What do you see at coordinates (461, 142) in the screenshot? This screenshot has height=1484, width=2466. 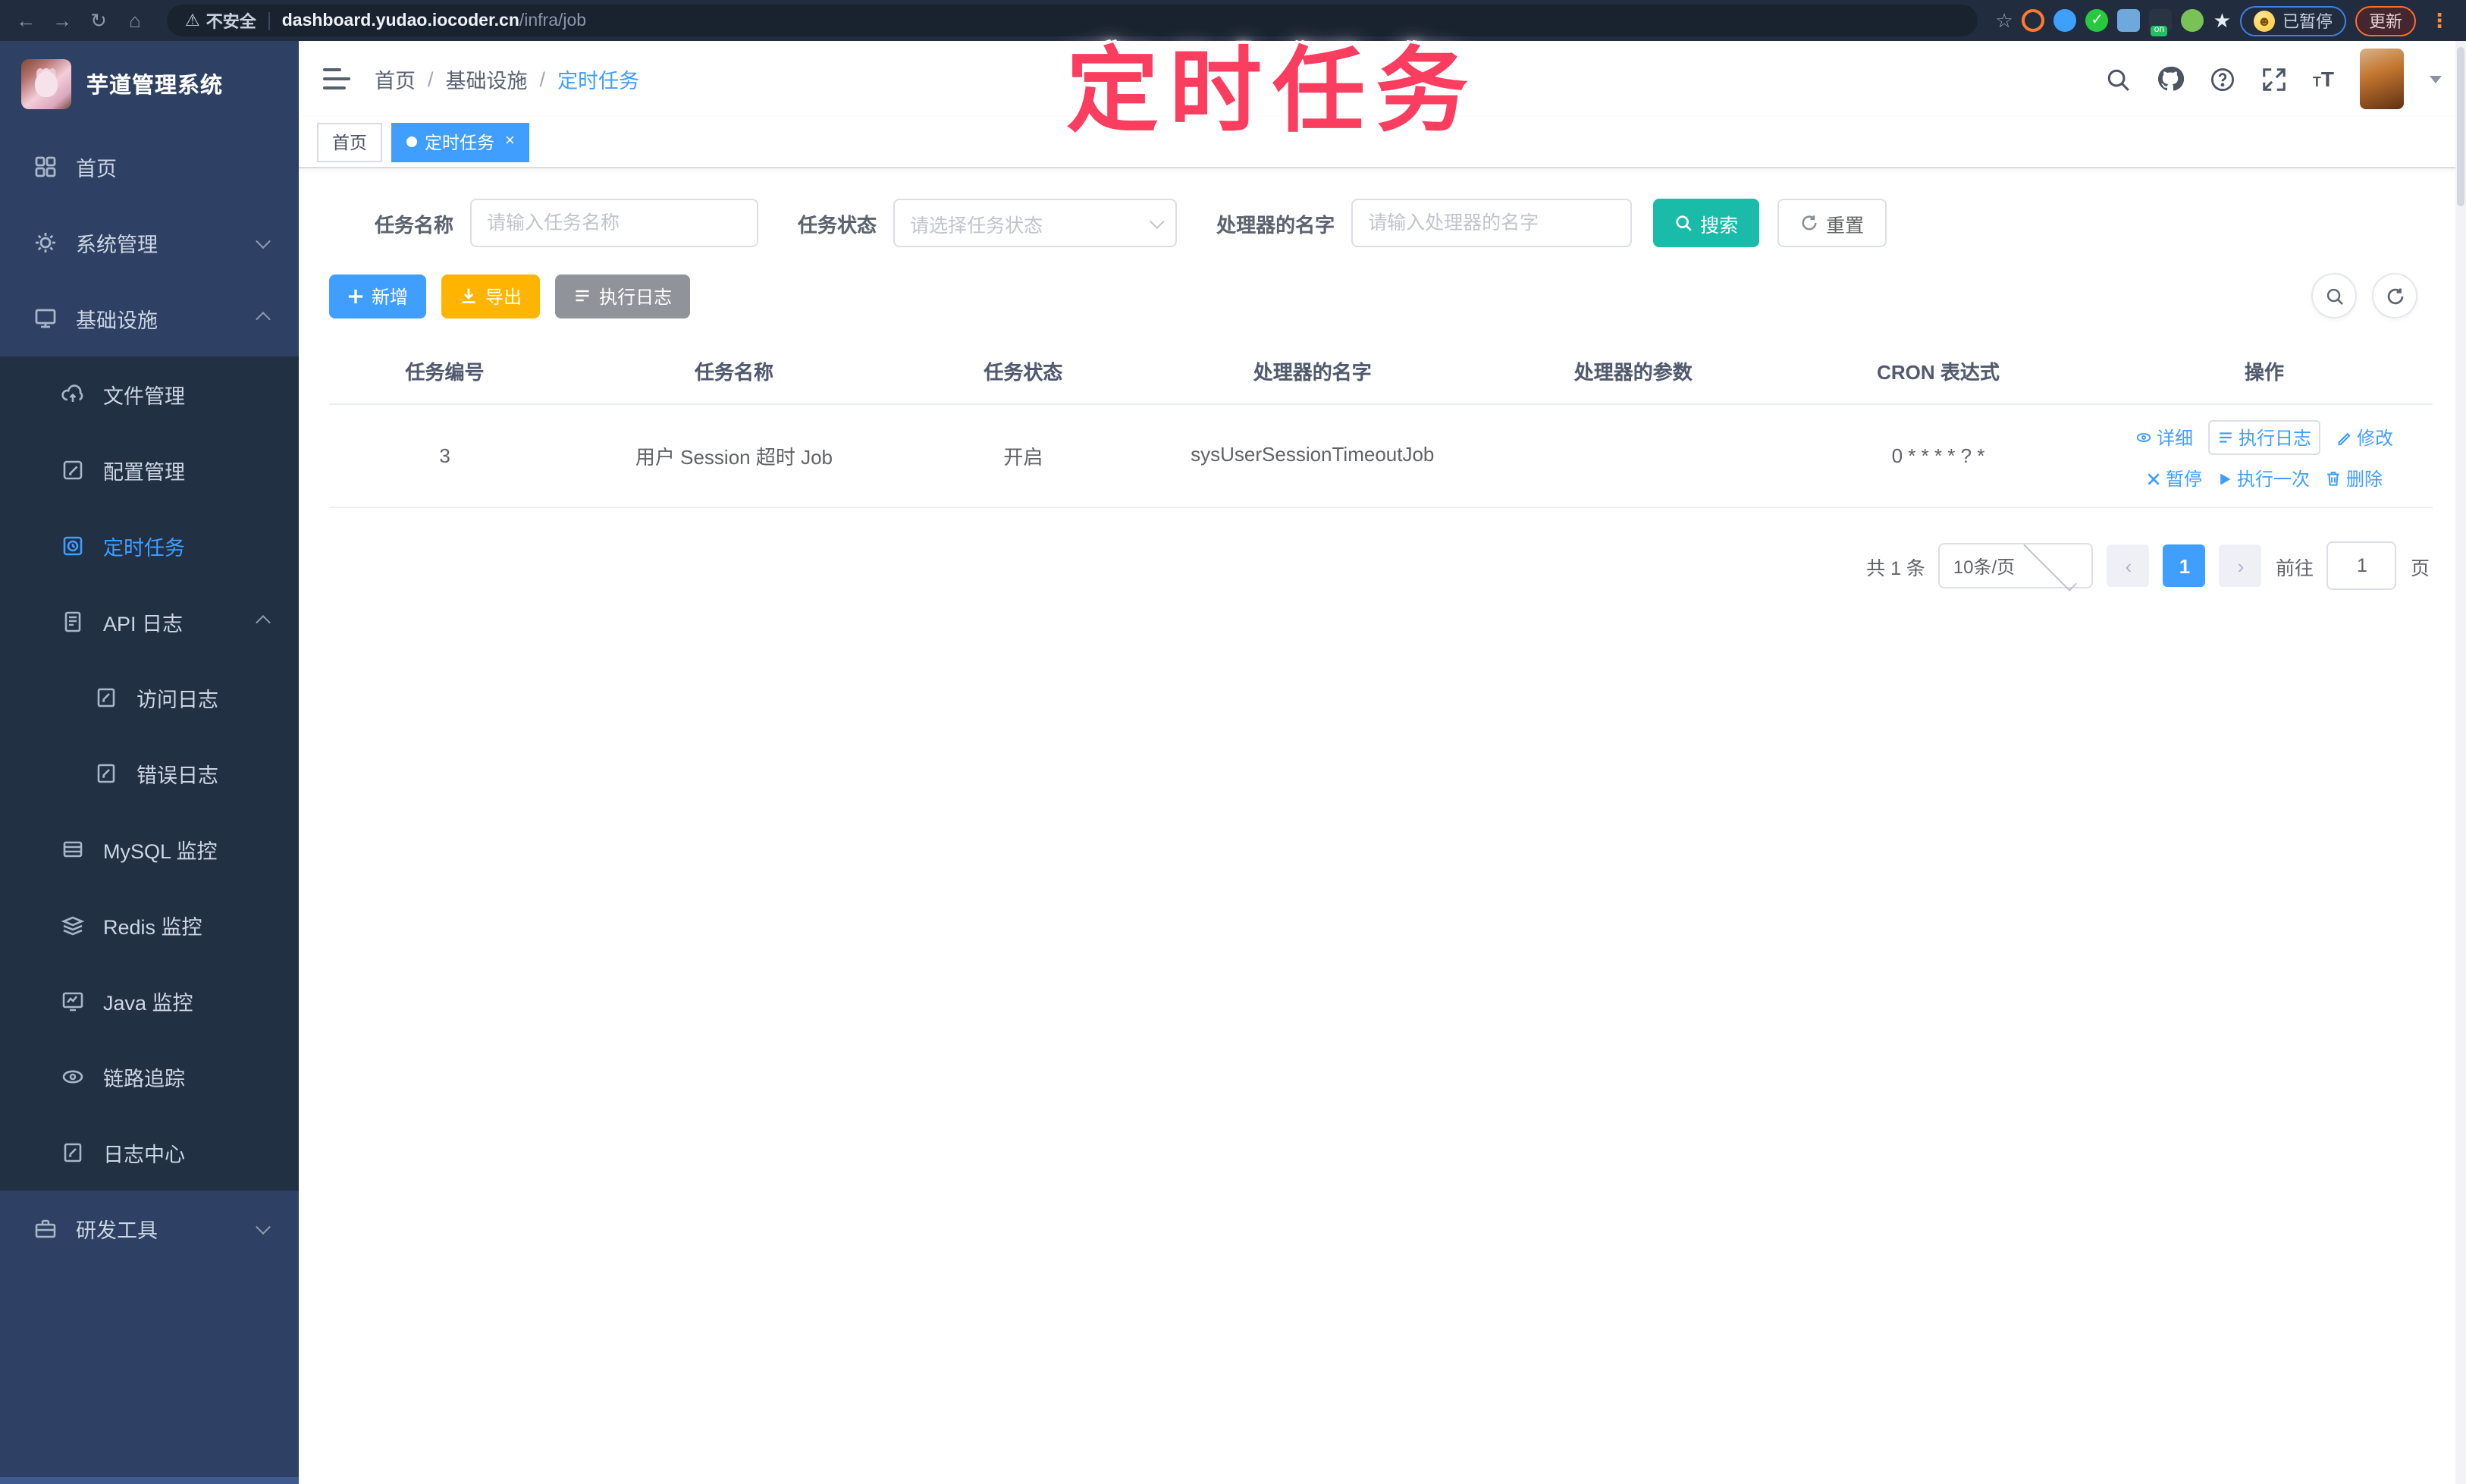 I see `tab-scheduled-jobs: 定时任务 ×` at bounding box center [461, 142].